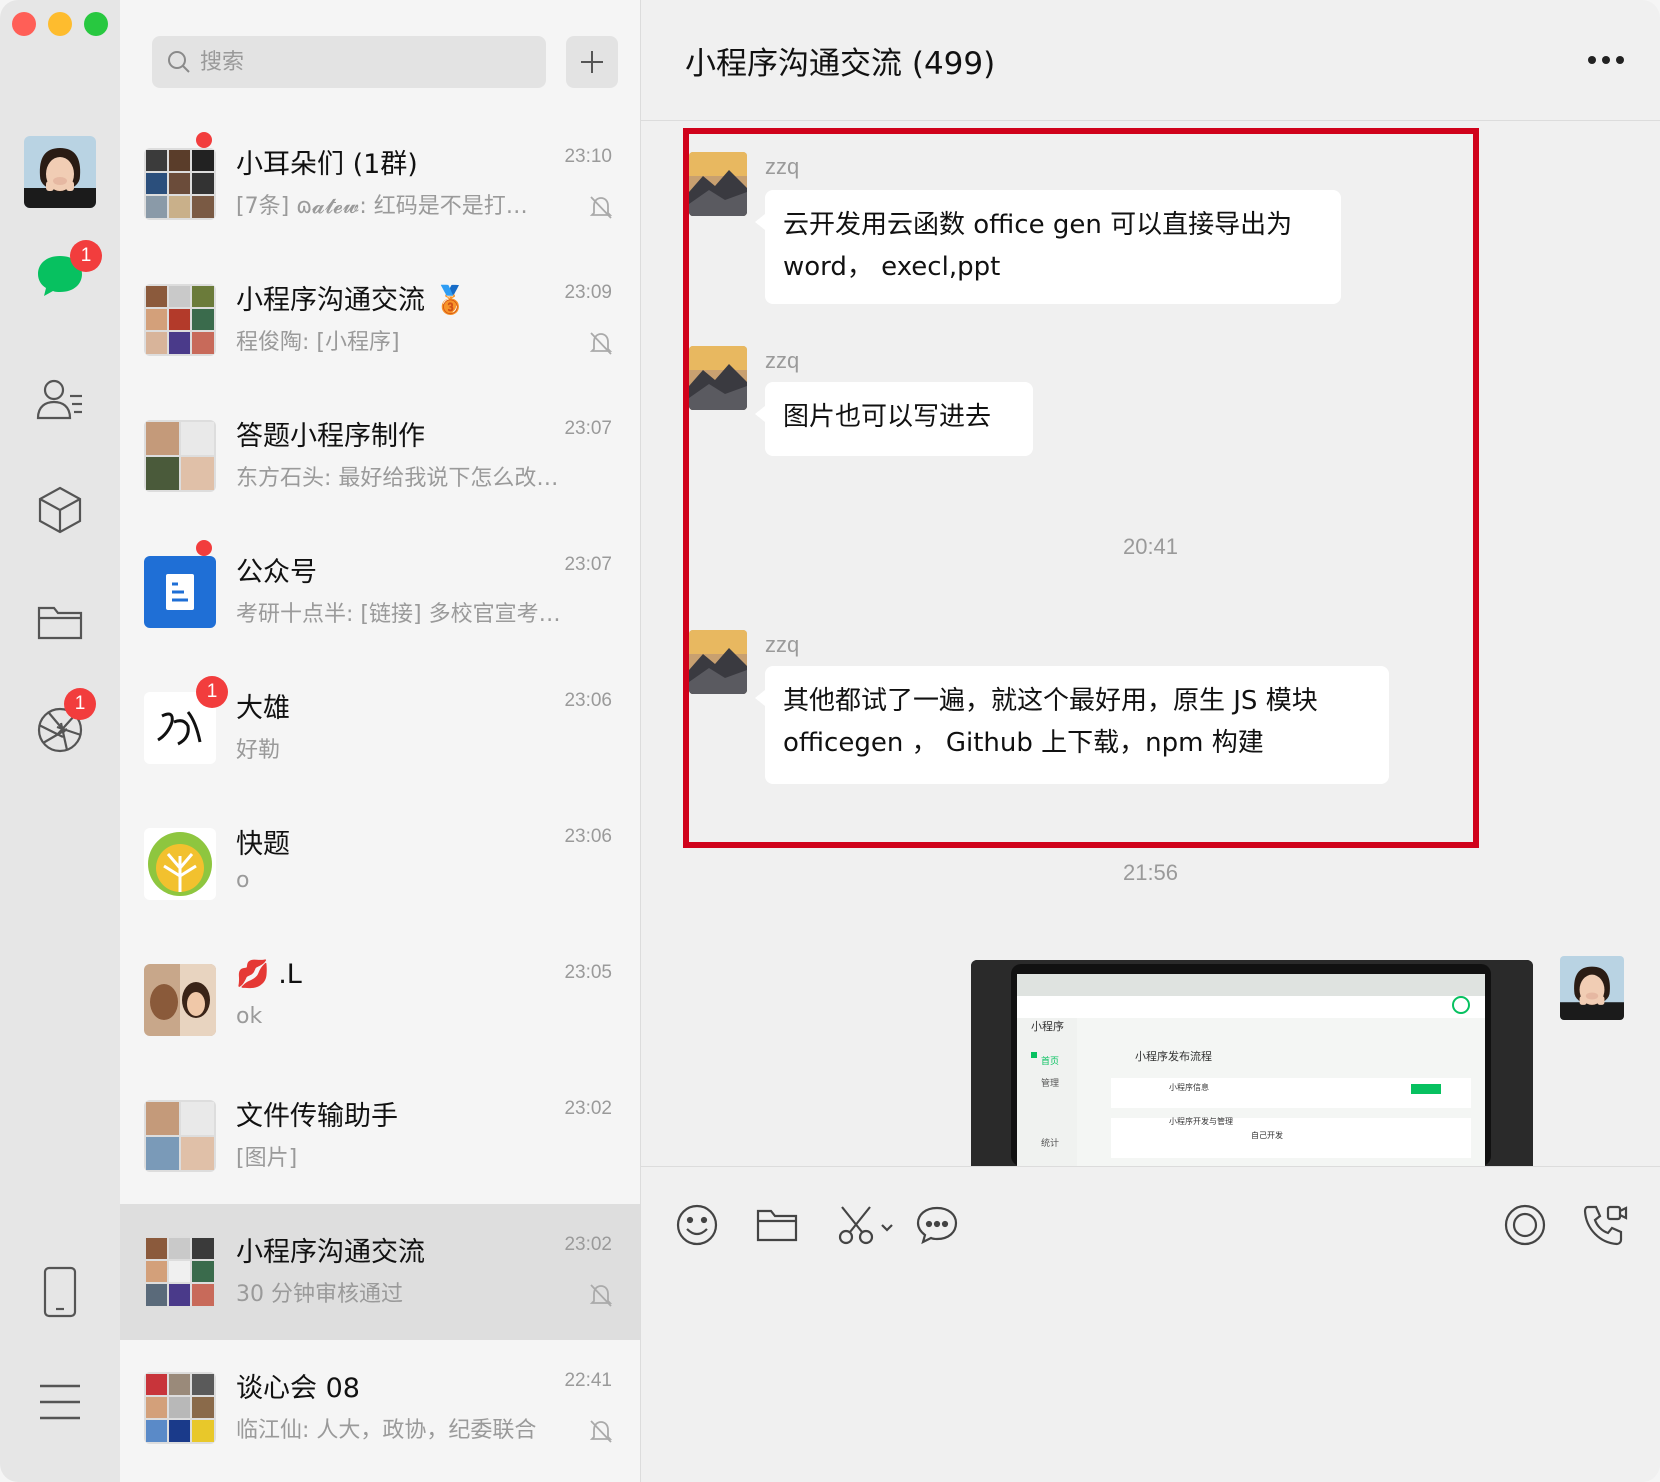 The width and height of the screenshot is (1660, 1482). What do you see at coordinates (892, 267) in the screenshot?
I see `message-text: word， execl,ppt` at bounding box center [892, 267].